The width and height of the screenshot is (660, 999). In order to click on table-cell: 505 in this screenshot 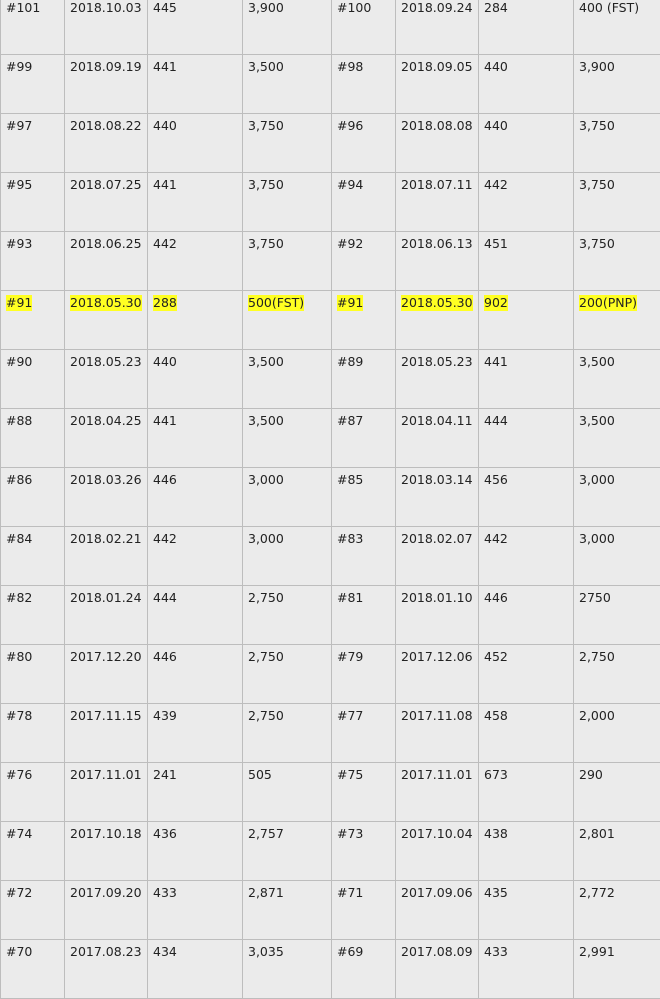, I will do `click(287, 792)`.